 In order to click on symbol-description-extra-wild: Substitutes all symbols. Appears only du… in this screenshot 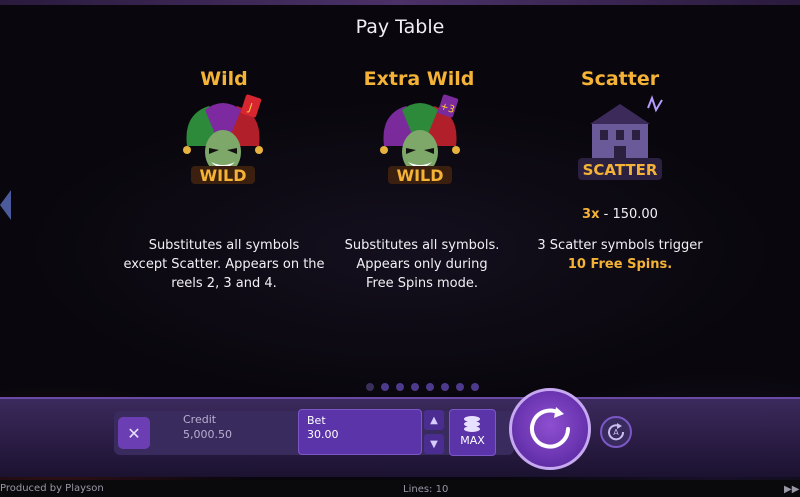, I will do `click(422, 264)`.